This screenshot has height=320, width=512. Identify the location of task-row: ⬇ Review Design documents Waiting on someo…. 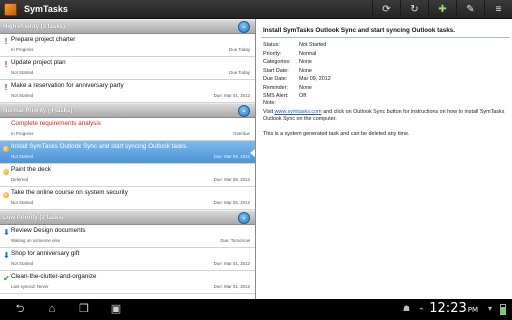
(127, 236).